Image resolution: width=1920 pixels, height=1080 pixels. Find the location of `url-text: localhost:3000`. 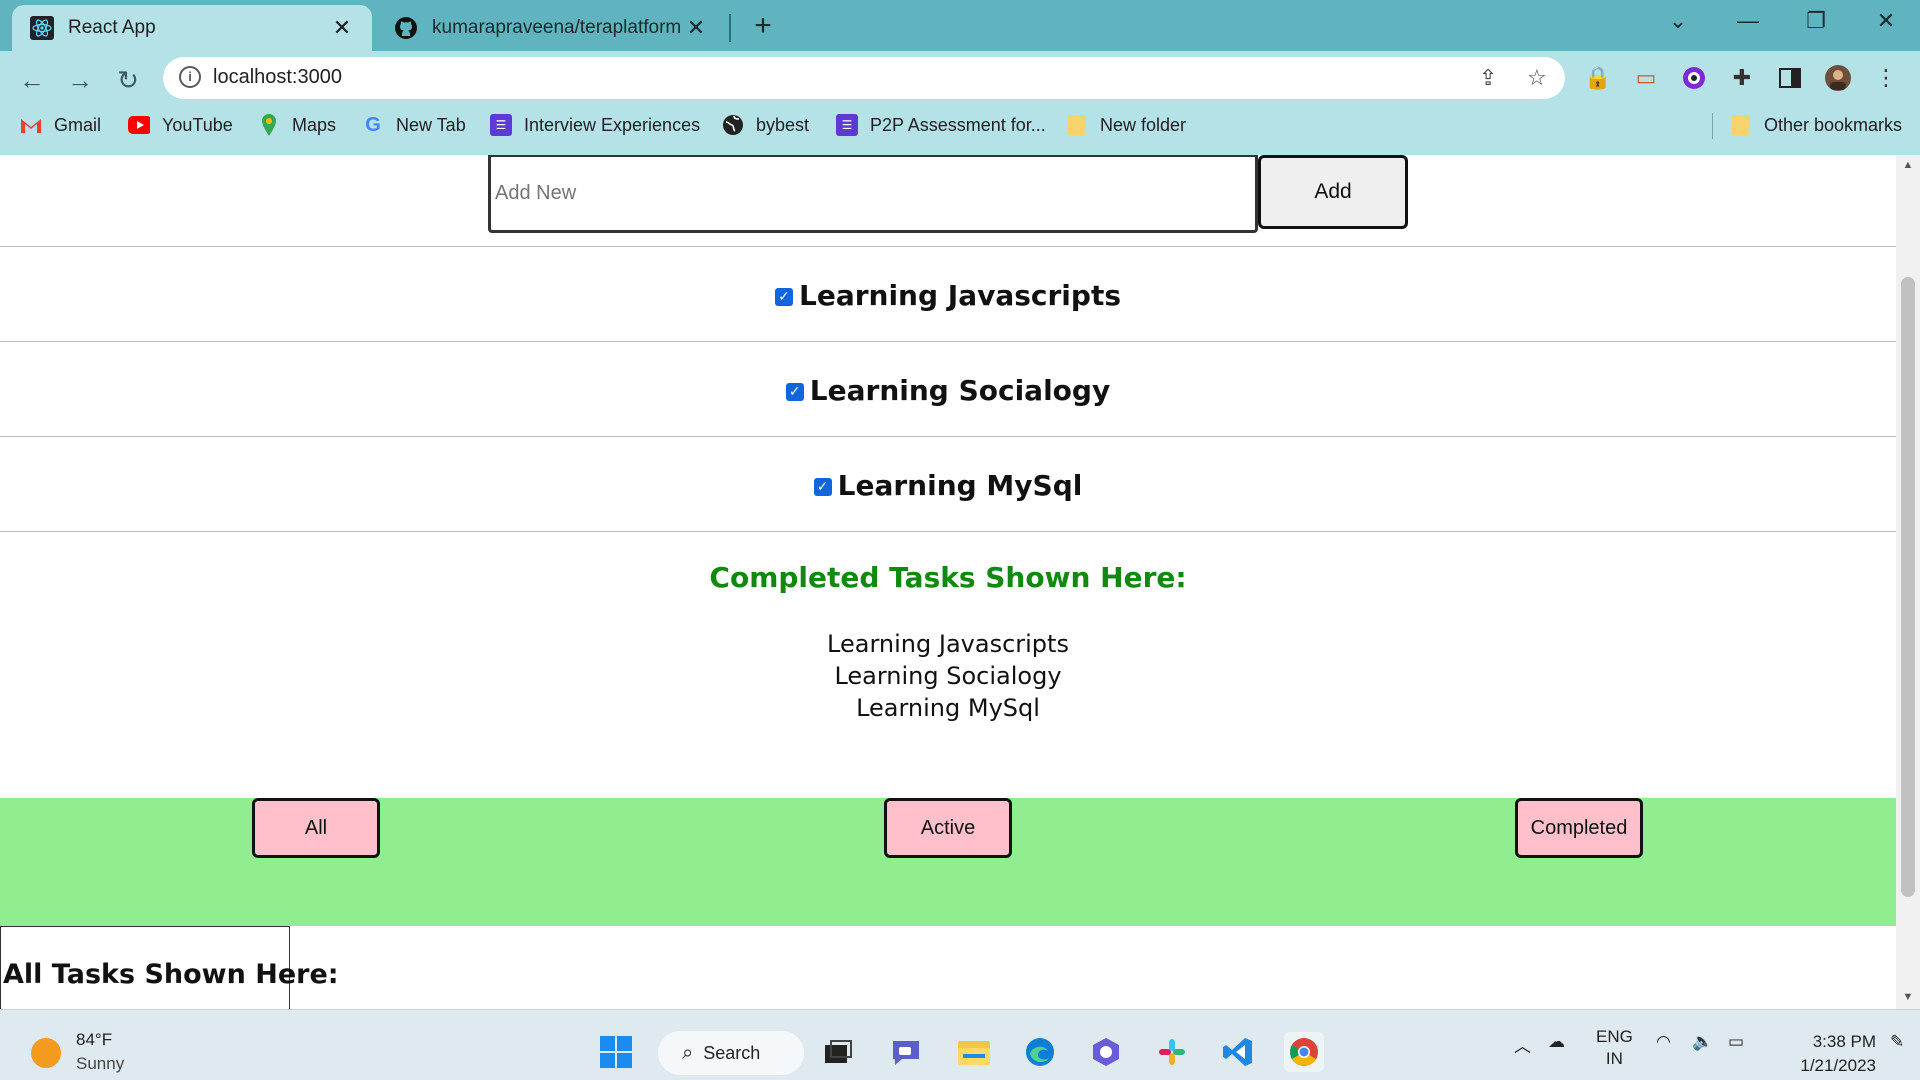

url-text: localhost:3000 is located at coordinates (277, 77).